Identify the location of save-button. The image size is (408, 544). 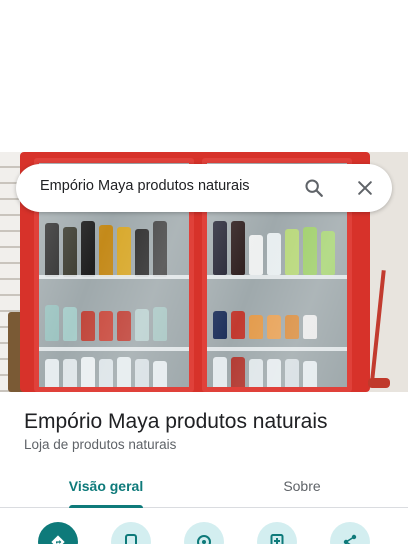
(277, 533).